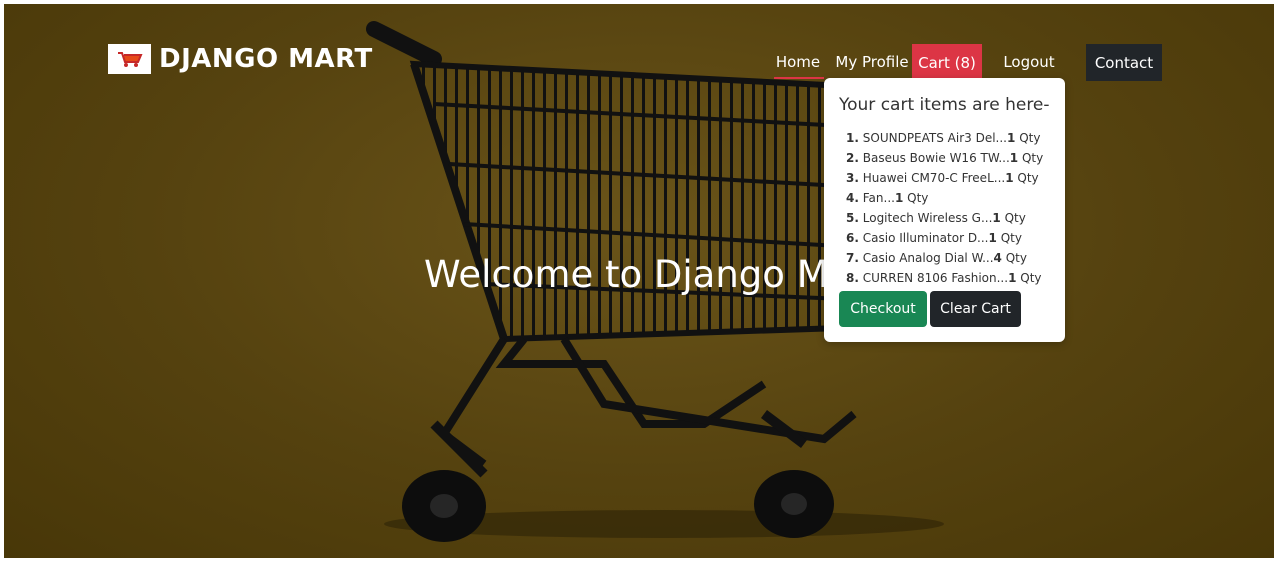 This screenshot has width=1280, height=562. What do you see at coordinates (887, 198) in the screenshot?
I see `cart-item: 4. Fan...1 Qty` at bounding box center [887, 198].